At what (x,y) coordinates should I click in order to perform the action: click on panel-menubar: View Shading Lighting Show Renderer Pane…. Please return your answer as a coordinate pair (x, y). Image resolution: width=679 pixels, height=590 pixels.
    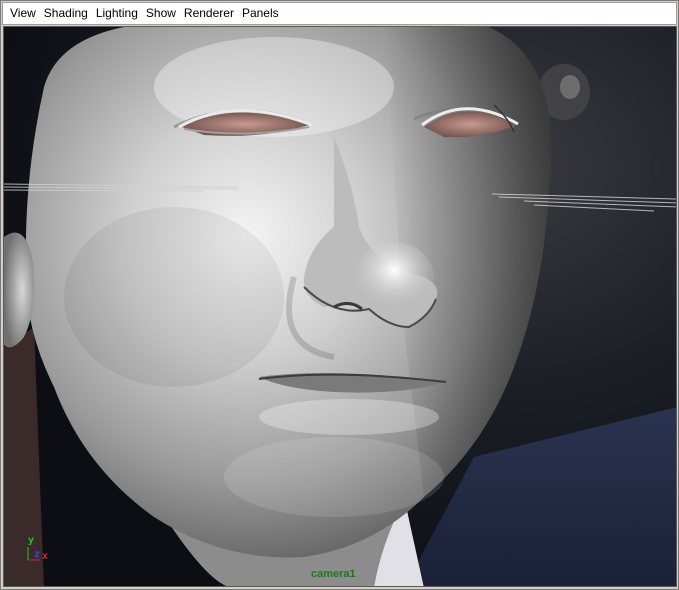
    Looking at the image, I should click on (339, 13).